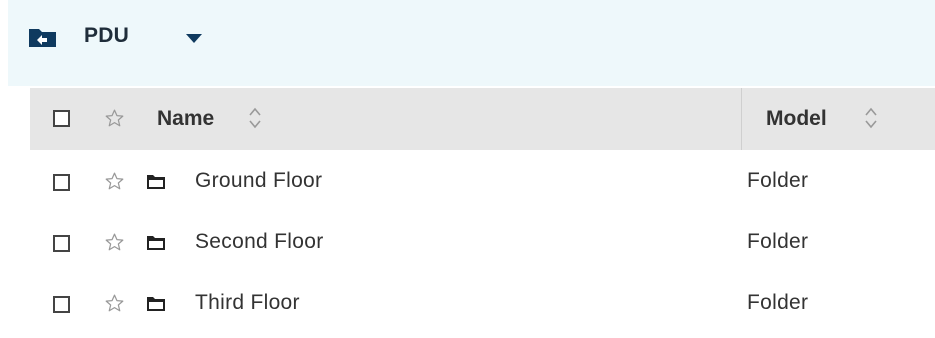 The image size is (935, 338). What do you see at coordinates (741, 119) in the screenshot?
I see `column-divider` at bounding box center [741, 119].